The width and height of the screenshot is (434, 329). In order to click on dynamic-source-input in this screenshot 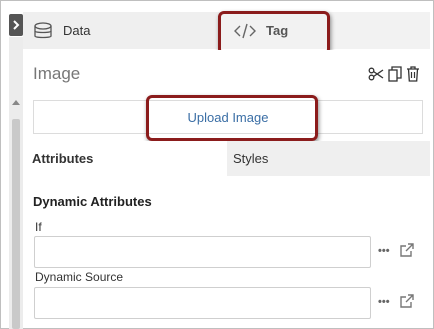, I will do `click(202, 303)`.